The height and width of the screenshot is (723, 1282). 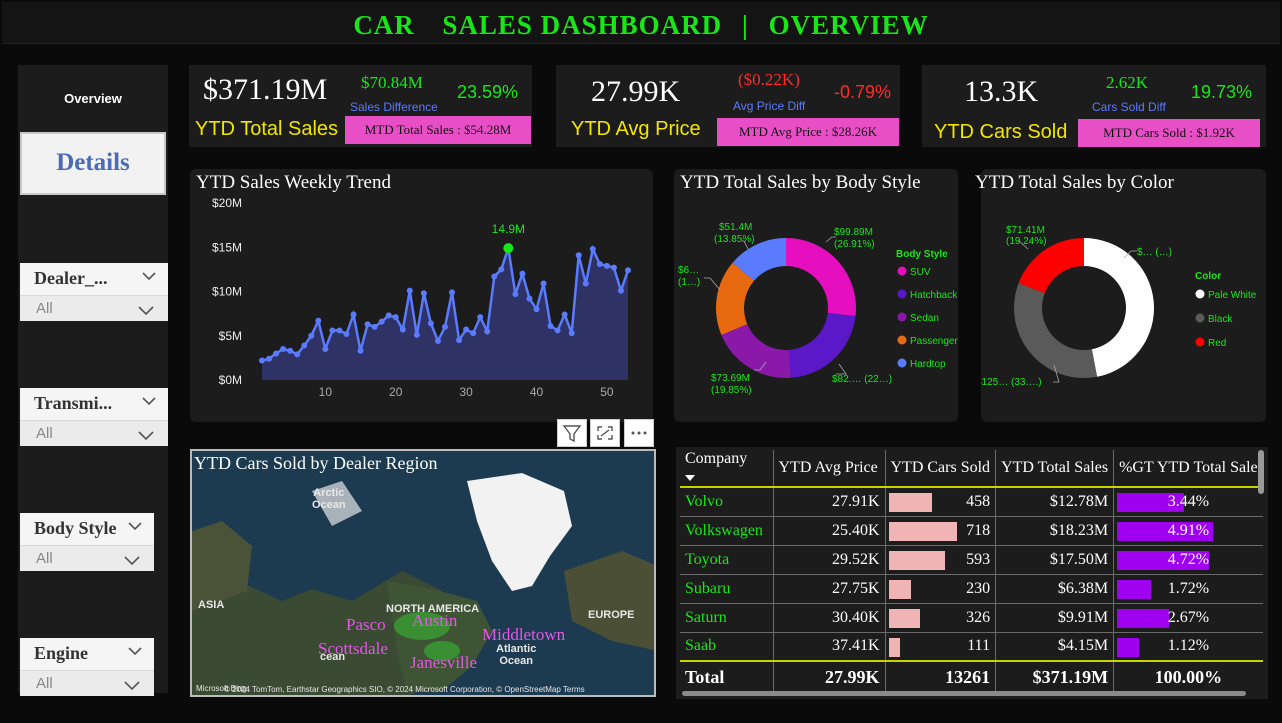 I want to click on table-row: Saab 37.41K 111 $4.15M 1.12%, so click(x=971, y=647).